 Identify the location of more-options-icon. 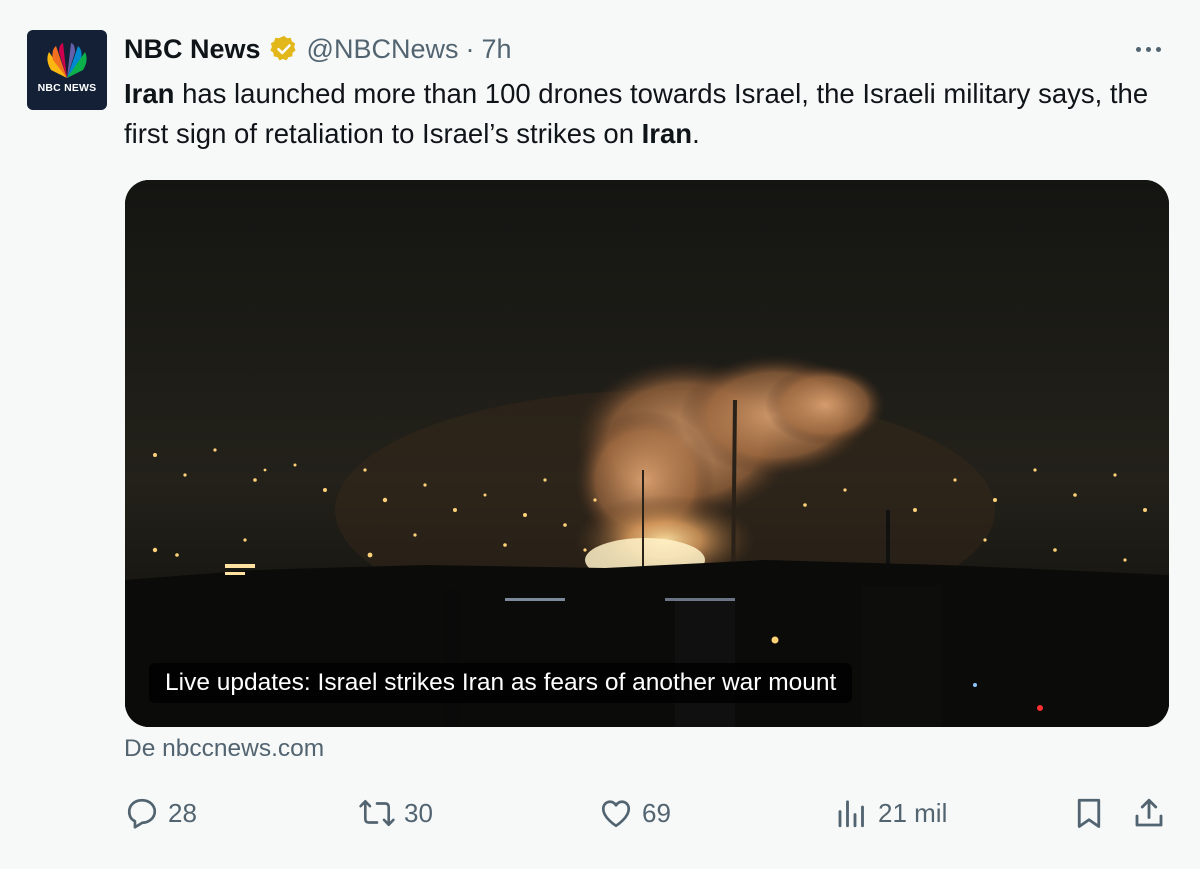
(1148, 49).